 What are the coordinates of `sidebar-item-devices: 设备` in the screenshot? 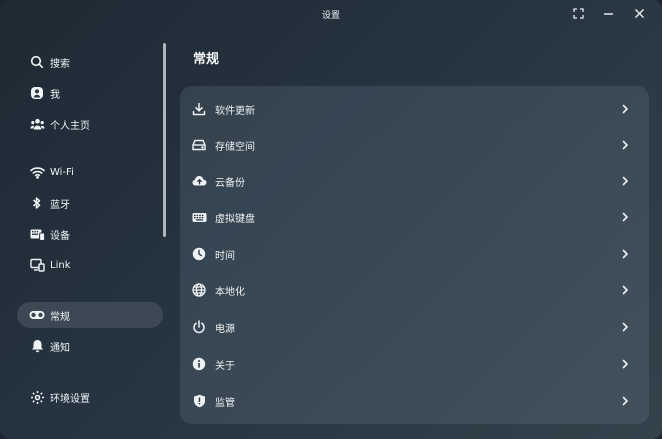 It's located at (90, 234).